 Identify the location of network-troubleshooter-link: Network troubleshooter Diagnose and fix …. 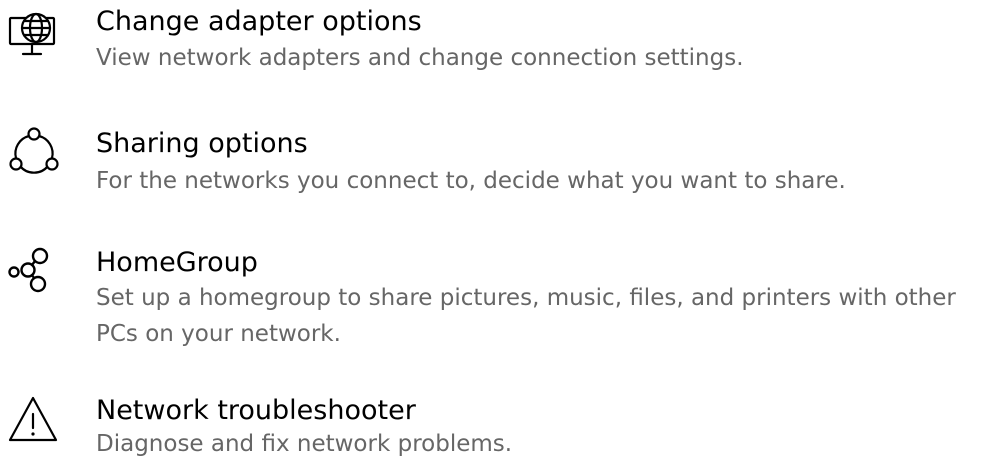
(498, 424).